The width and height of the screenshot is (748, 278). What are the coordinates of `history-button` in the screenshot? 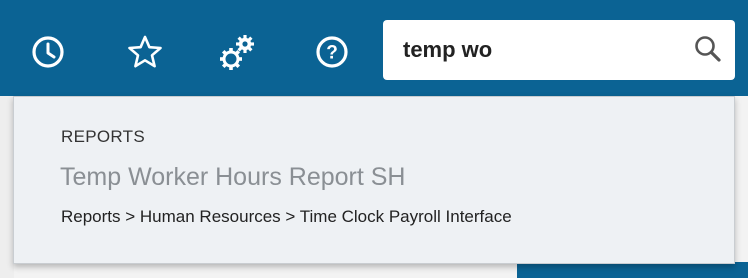 It's located at (48, 52).